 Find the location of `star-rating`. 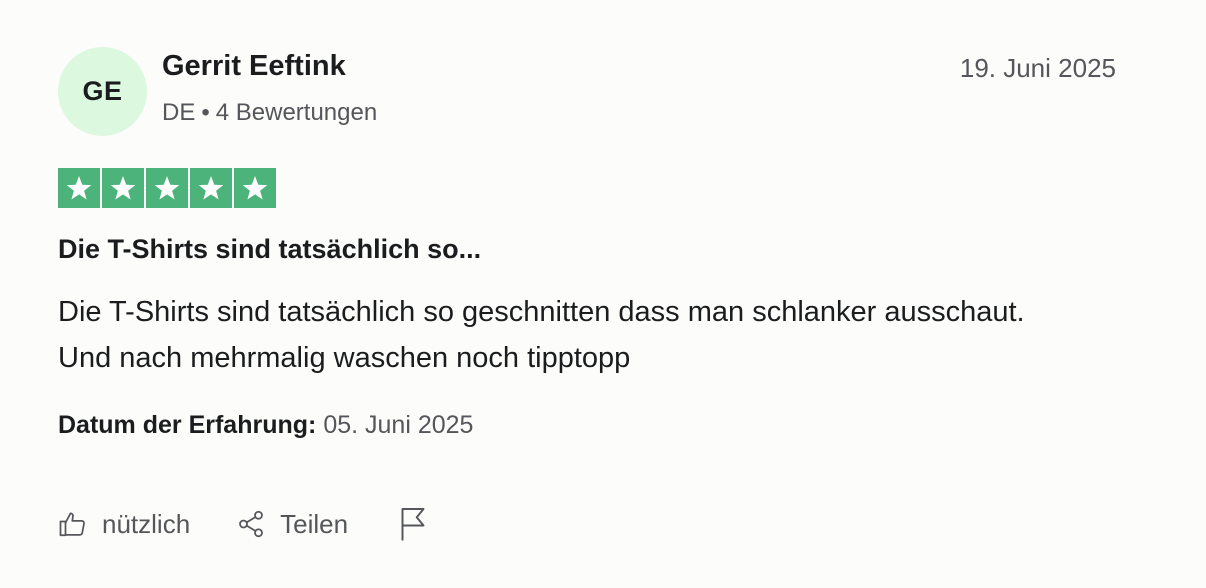

star-rating is located at coordinates (167, 188).